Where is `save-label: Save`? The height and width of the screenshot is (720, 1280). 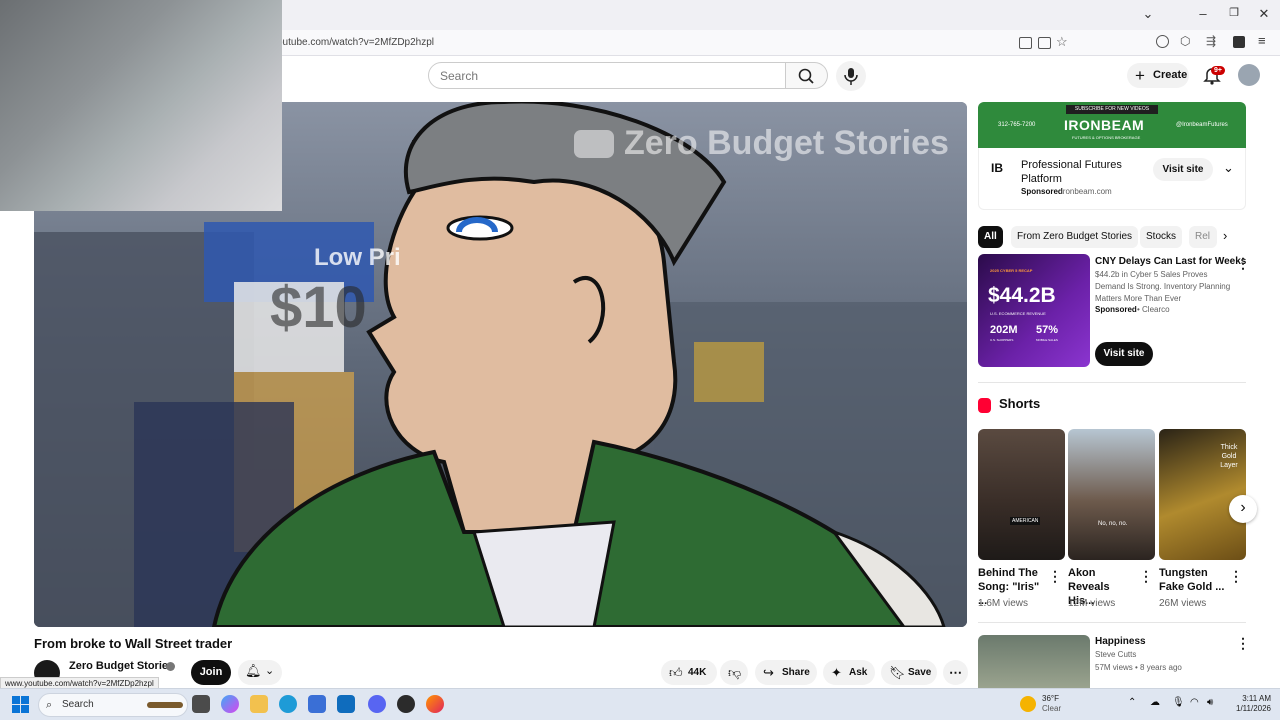 save-label: Save is located at coordinates (920, 672).